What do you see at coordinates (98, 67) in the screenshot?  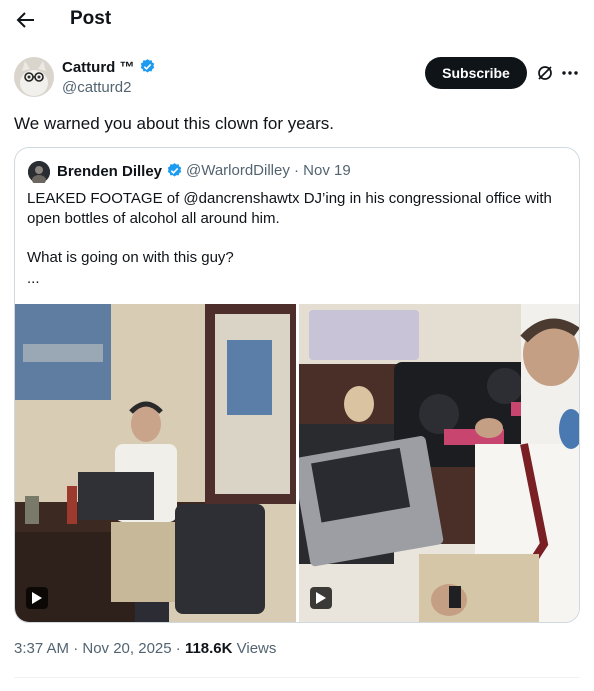 I see `author-name-text: Catturd ™` at bounding box center [98, 67].